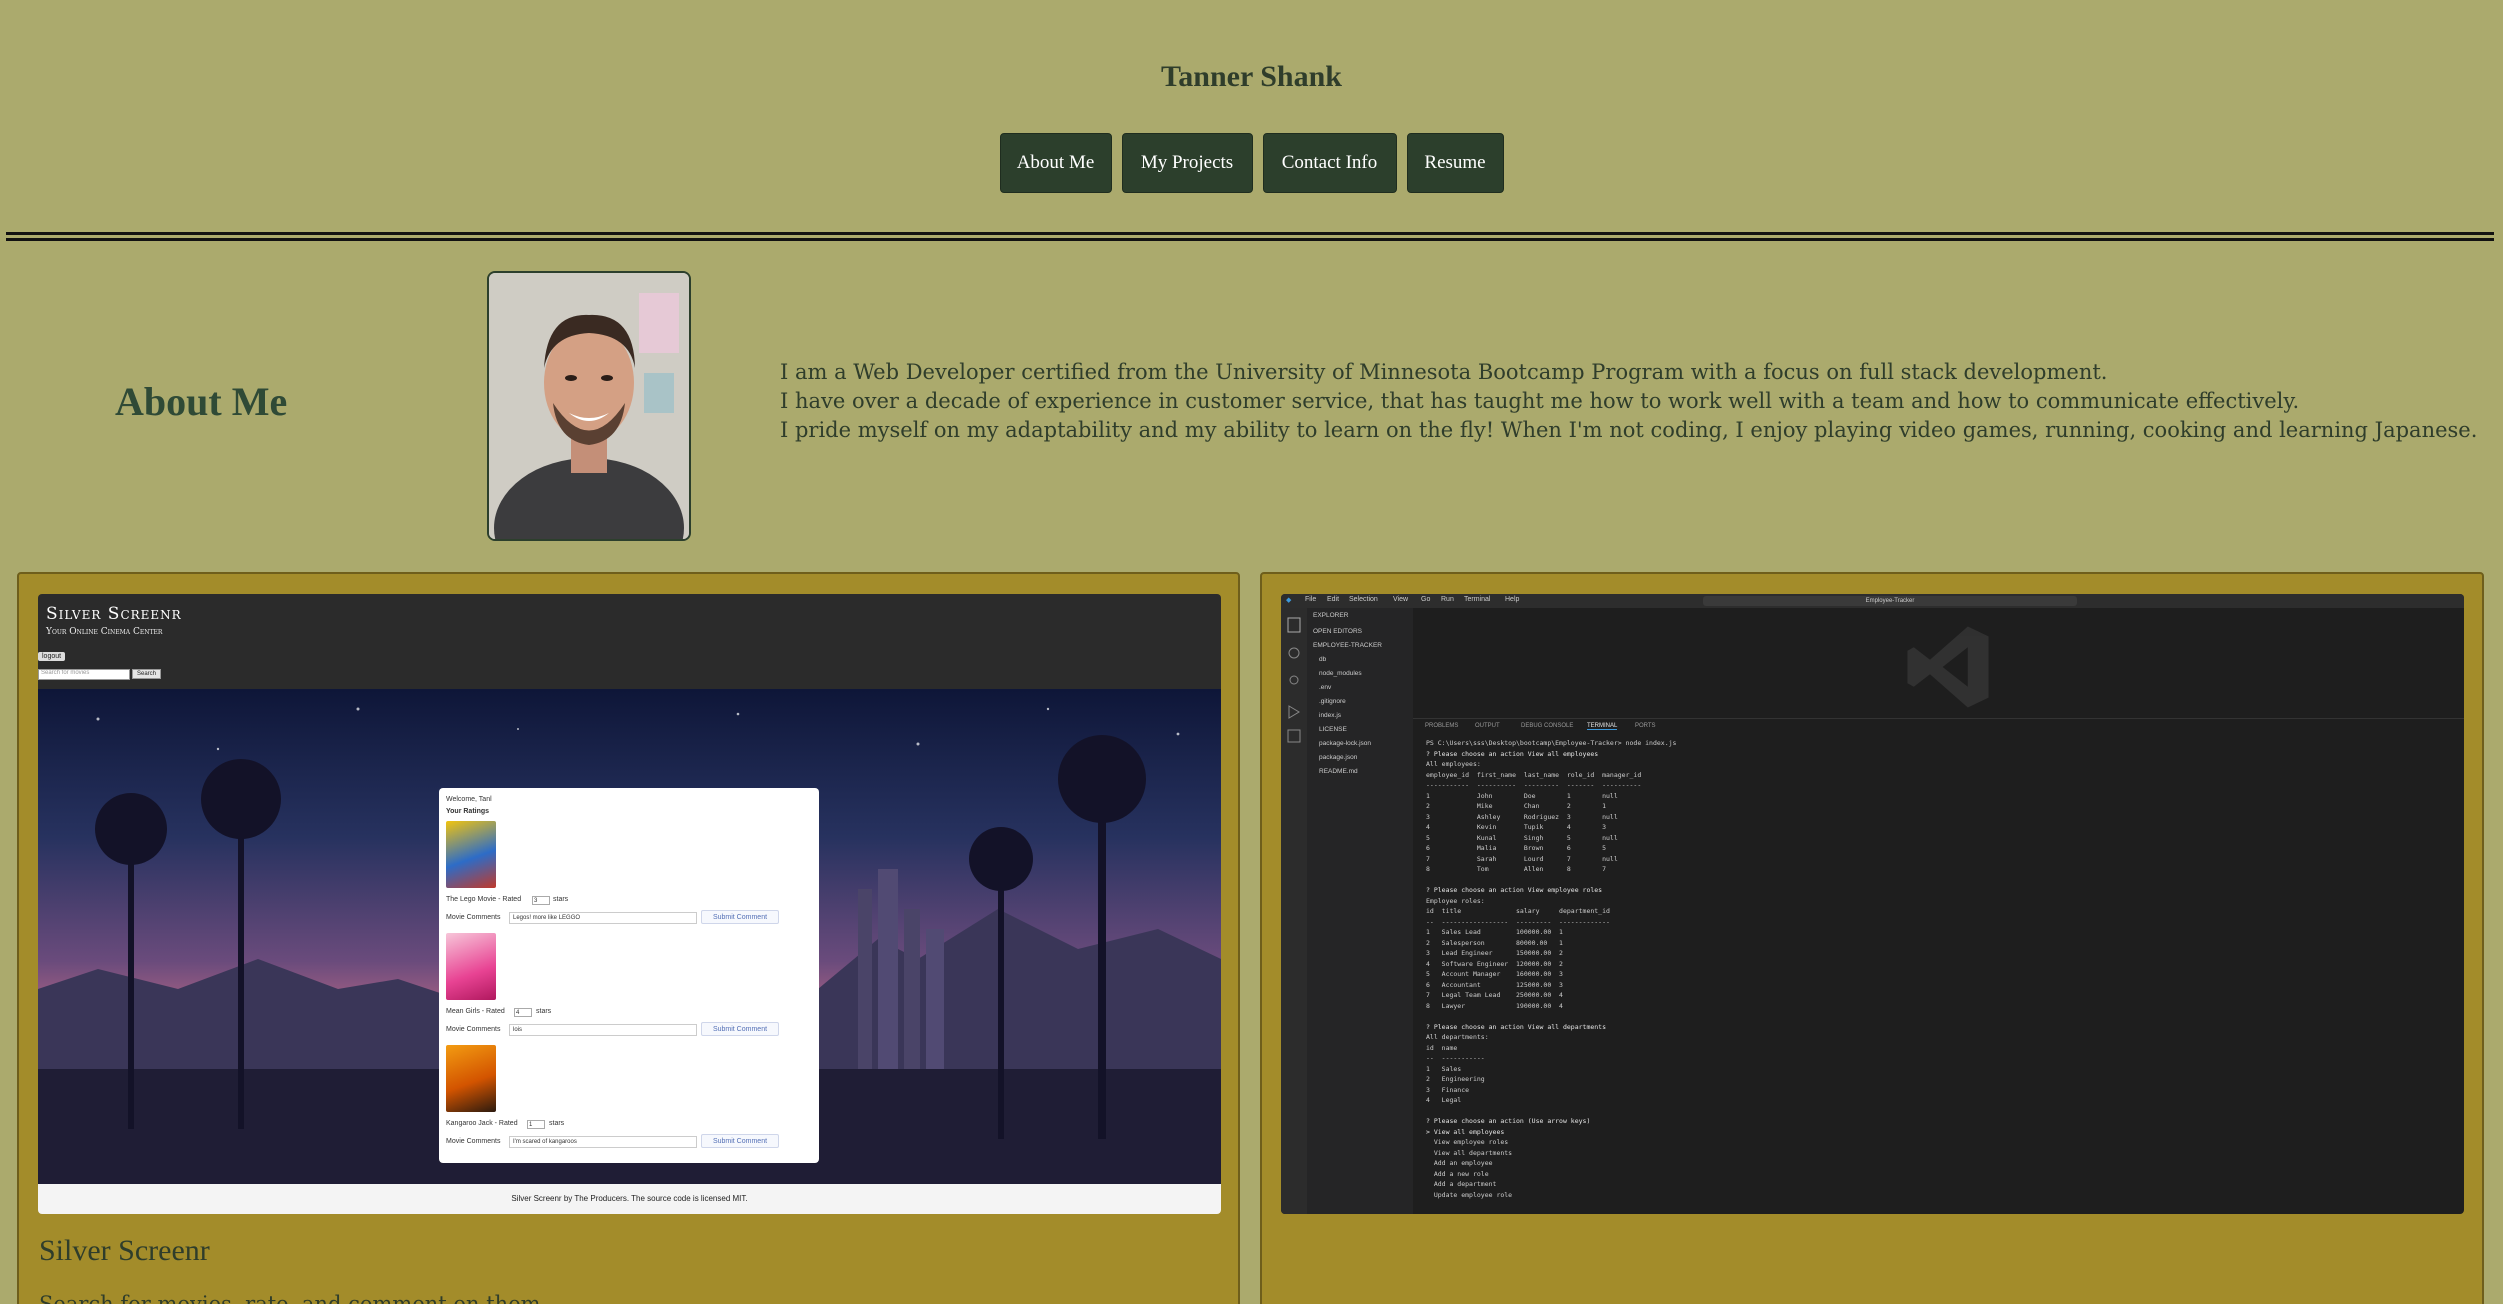 The width and height of the screenshot is (2503, 1304). I want to click on rating-input: 3, so click(541, 900).